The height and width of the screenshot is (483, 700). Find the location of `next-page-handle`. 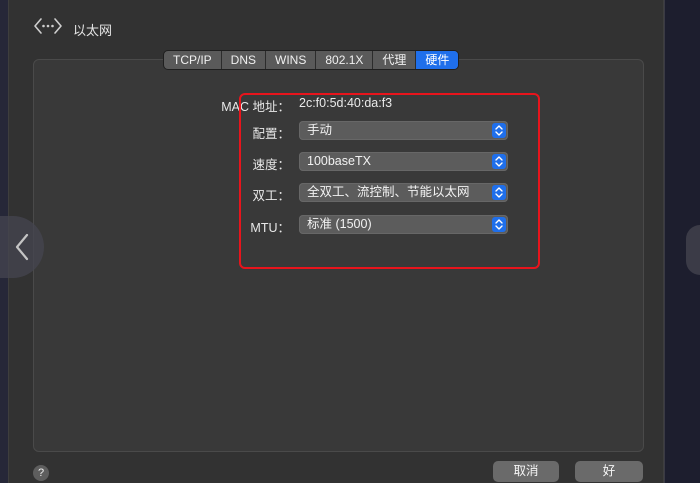

next-page-handle is located at coordinates (693, 250).